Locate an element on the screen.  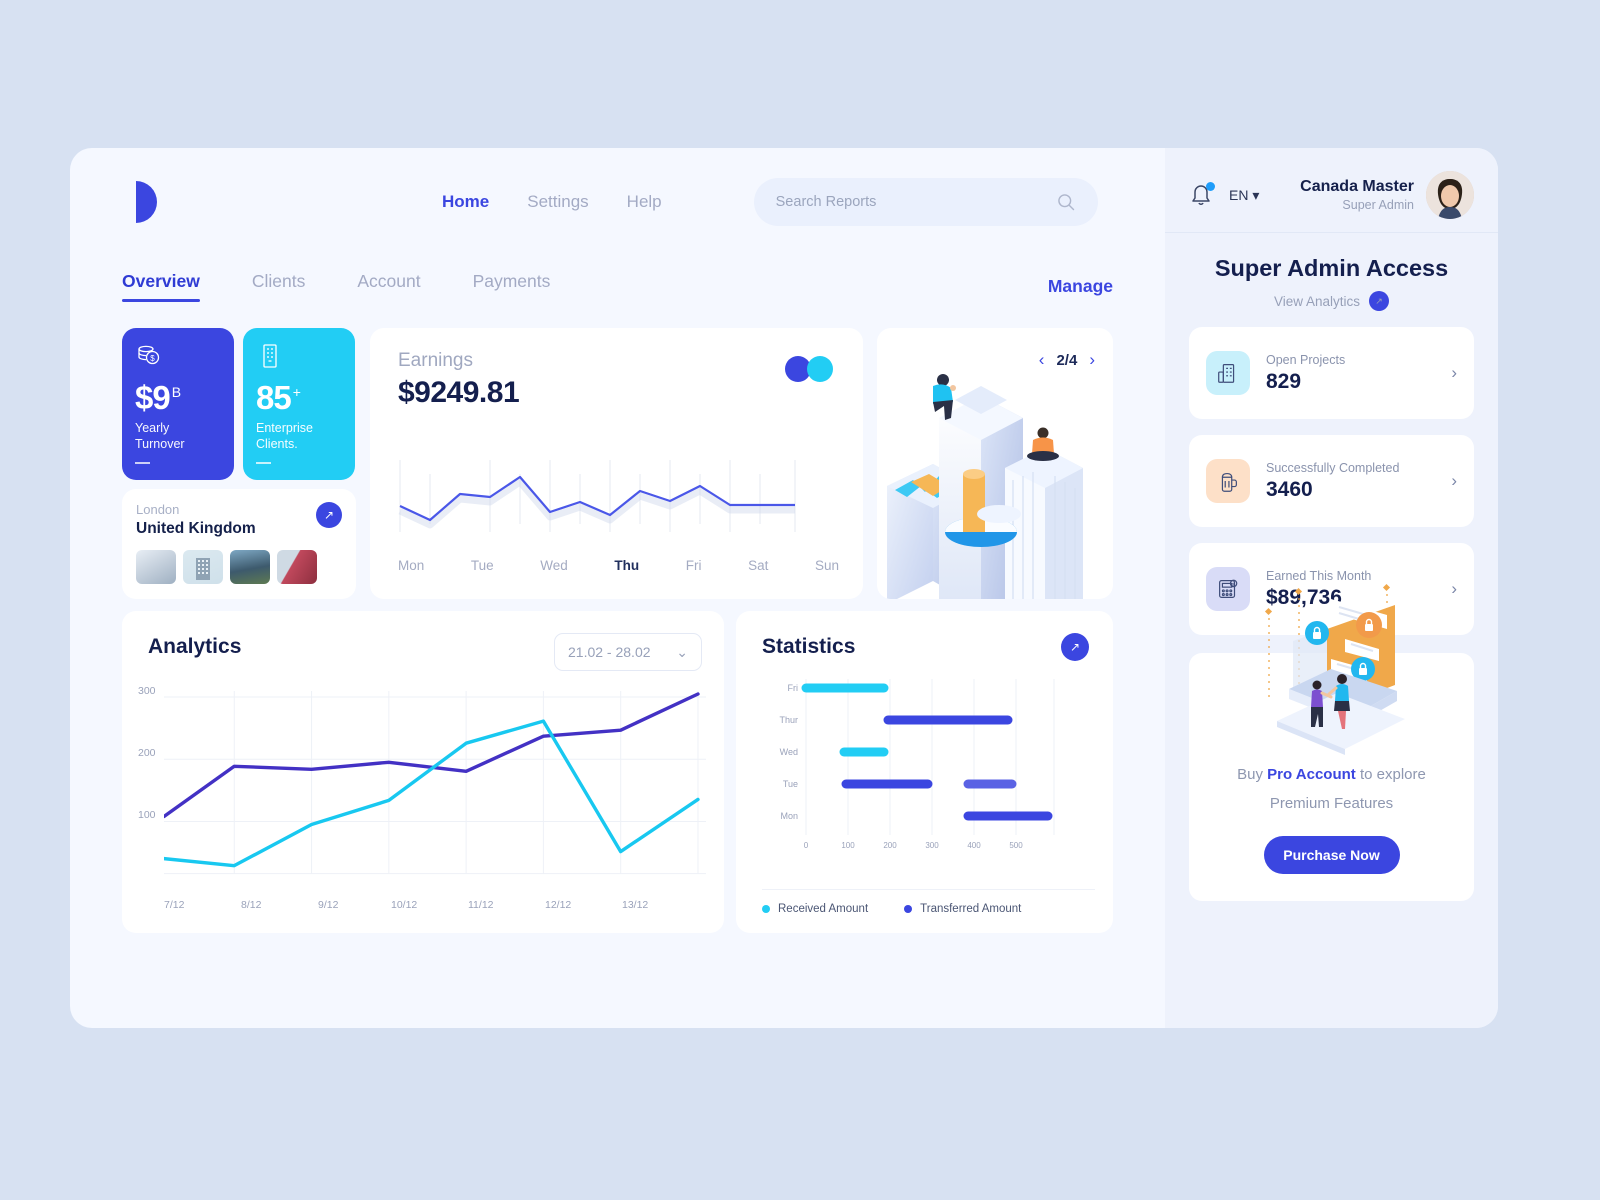
date-range-value: 21.02 - 28.02 is located at coordinates (609, 652).